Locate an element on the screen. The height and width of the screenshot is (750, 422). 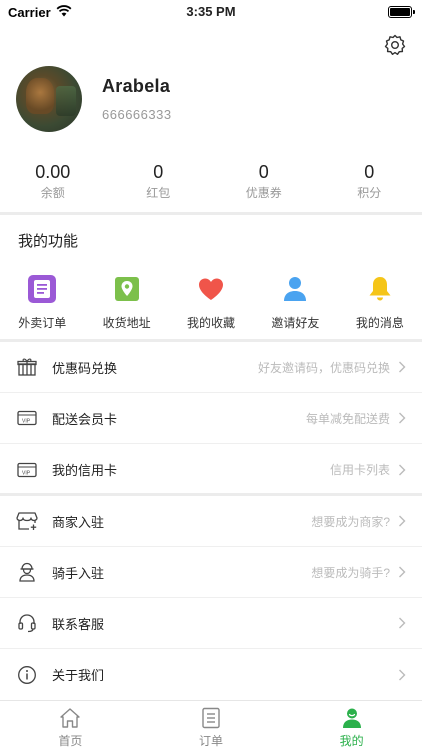
menu-item-coupon-redeem: 优惠码兑换 好友邀请码，优惠码兑换 is located at coordinates (211, 367).